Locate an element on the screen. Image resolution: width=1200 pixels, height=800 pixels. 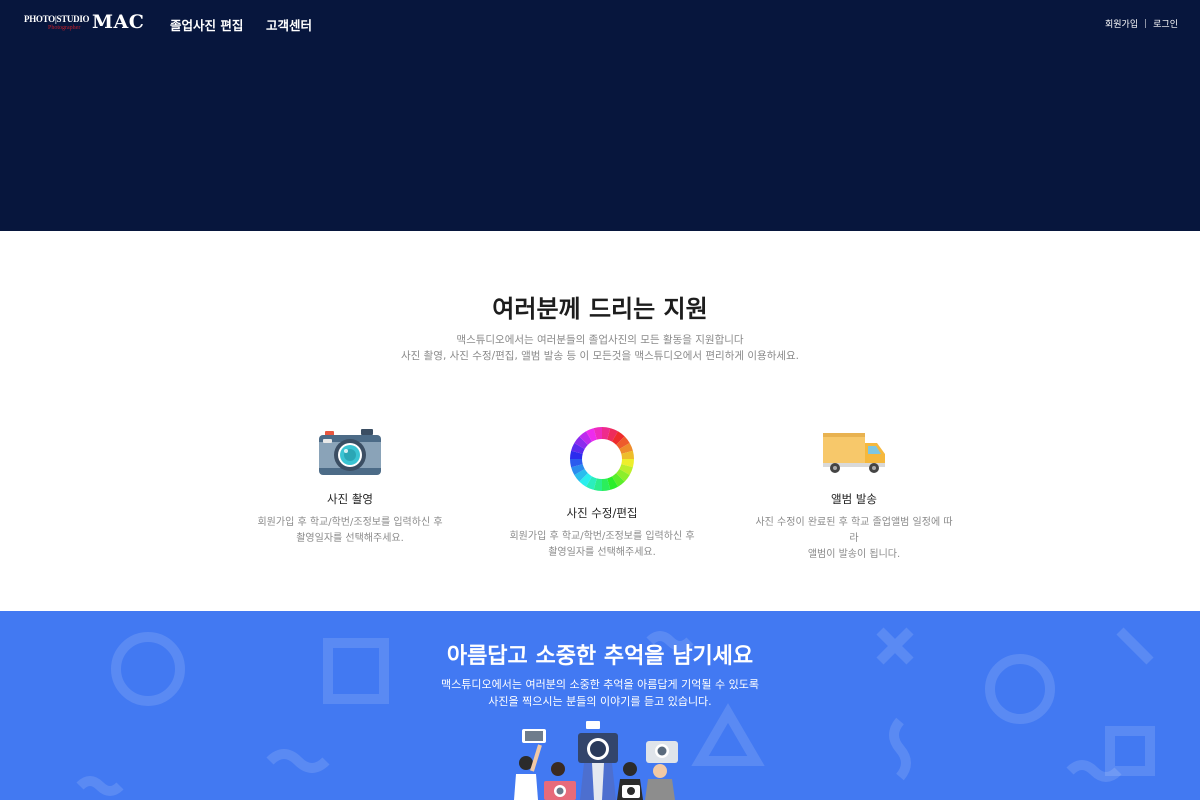
memory-title: 아름답고 소중한 추억을 남기세요 is located at coordinates (600, 656).